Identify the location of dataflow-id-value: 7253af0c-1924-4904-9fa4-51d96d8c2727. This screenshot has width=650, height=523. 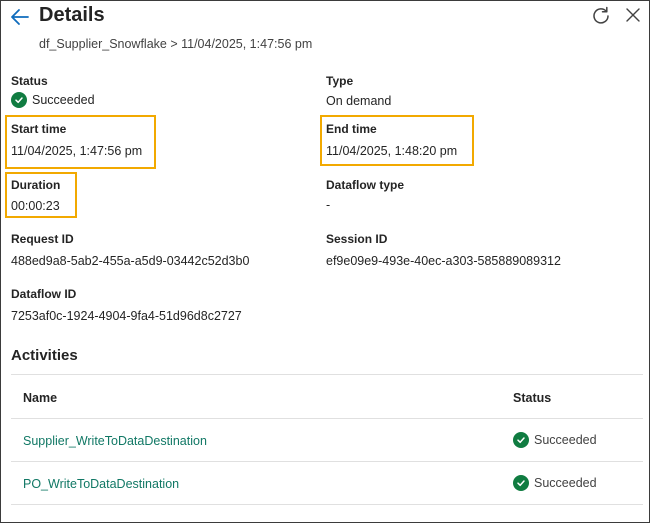
(126, 316).